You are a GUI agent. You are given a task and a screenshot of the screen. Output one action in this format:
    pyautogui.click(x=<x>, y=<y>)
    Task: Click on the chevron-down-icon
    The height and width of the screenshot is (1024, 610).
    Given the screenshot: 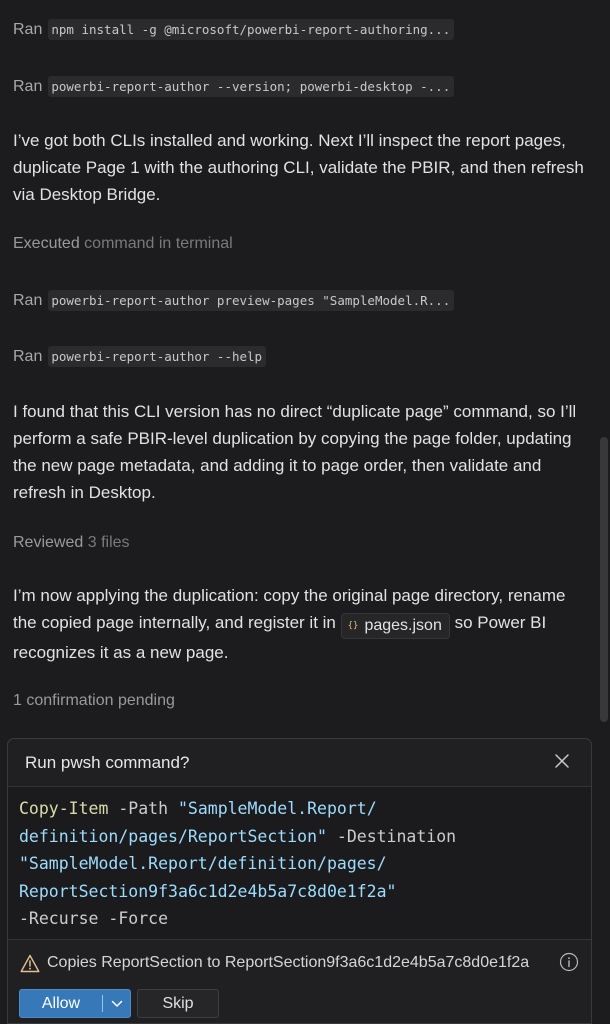 What is the action you would take?
    pyautogui.click(x=116, y=1003)
    